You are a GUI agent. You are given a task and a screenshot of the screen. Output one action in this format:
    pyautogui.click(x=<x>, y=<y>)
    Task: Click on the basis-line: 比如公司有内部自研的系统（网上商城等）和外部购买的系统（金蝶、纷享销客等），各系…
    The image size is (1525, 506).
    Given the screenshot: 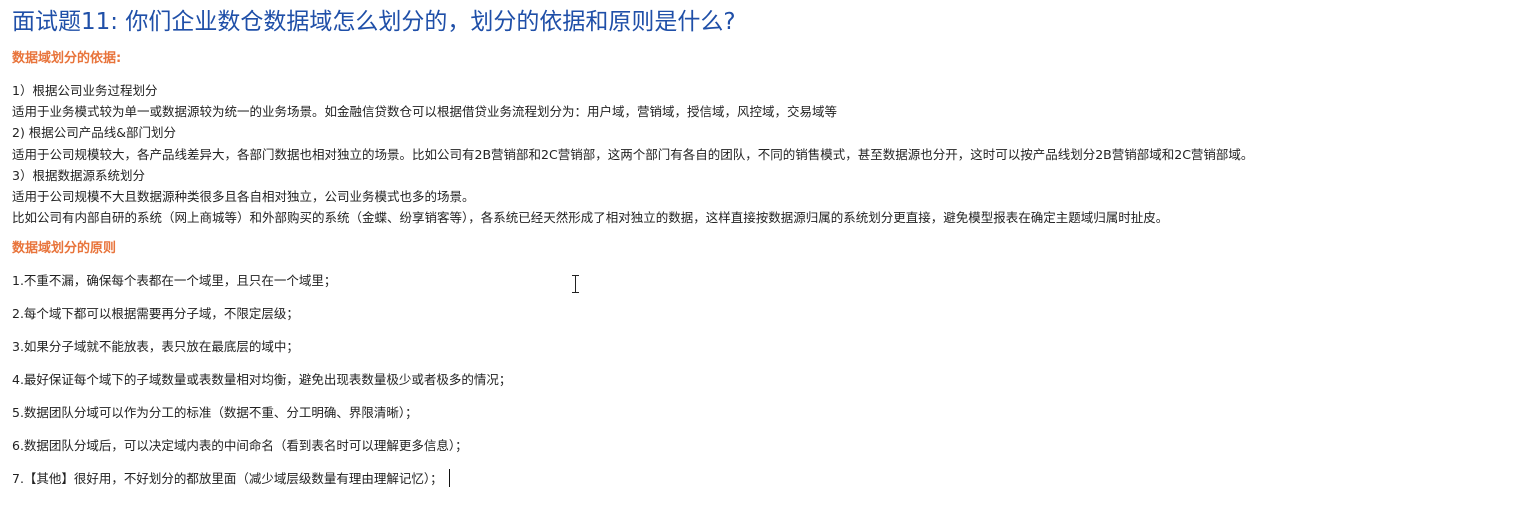 What is the action you would take?
    pyautogui.click(x=590, y=218)
    